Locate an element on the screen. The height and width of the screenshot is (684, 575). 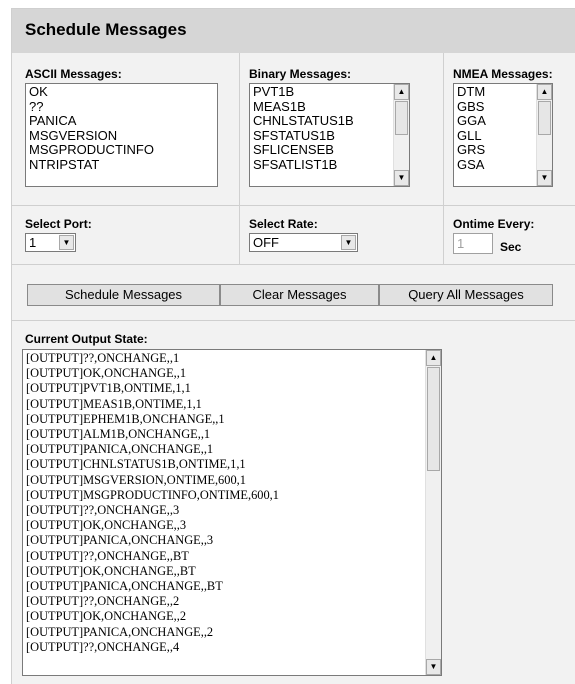
ontime-input: 1 is located at coordinates (473, 243).